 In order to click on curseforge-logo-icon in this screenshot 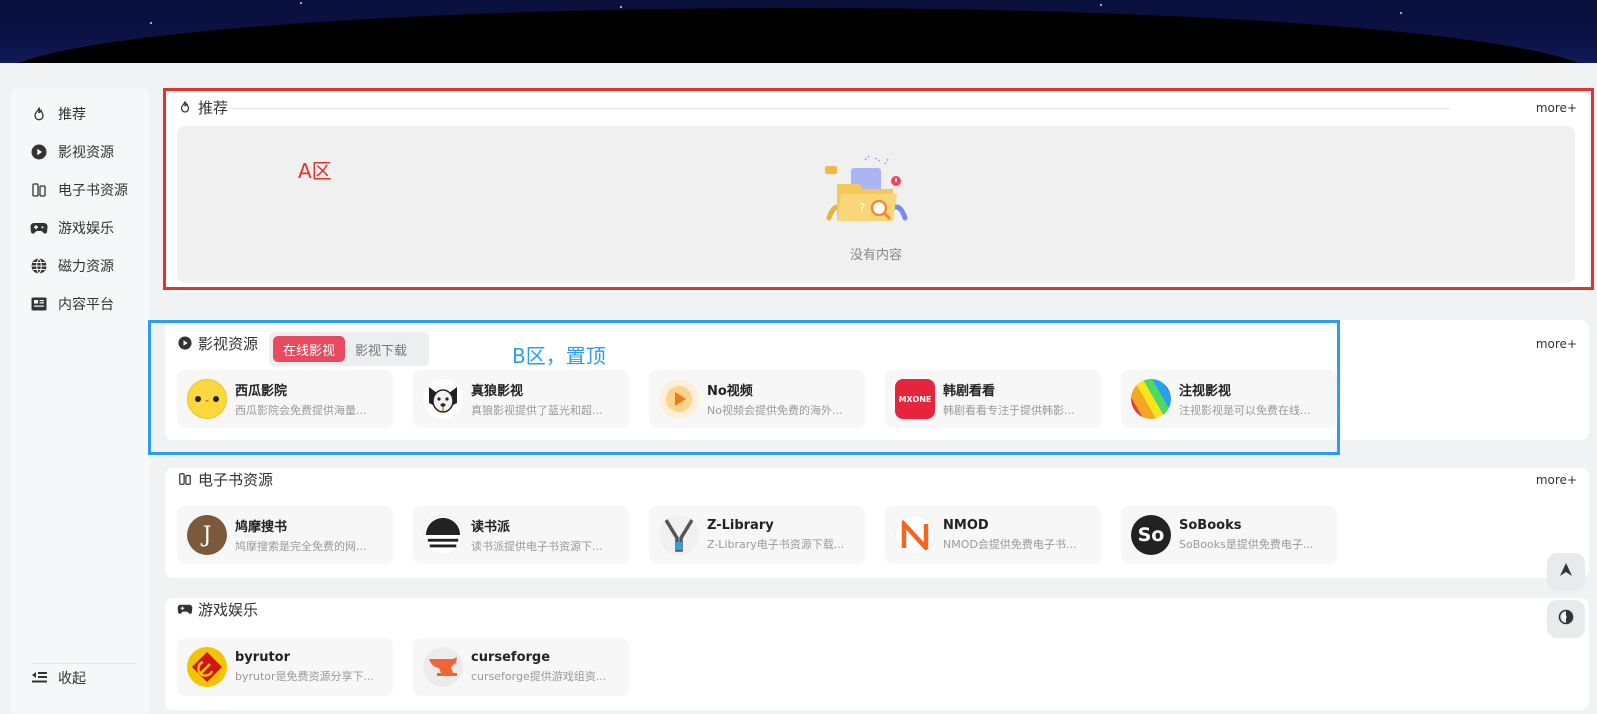, I will do `click(443, 667)`.